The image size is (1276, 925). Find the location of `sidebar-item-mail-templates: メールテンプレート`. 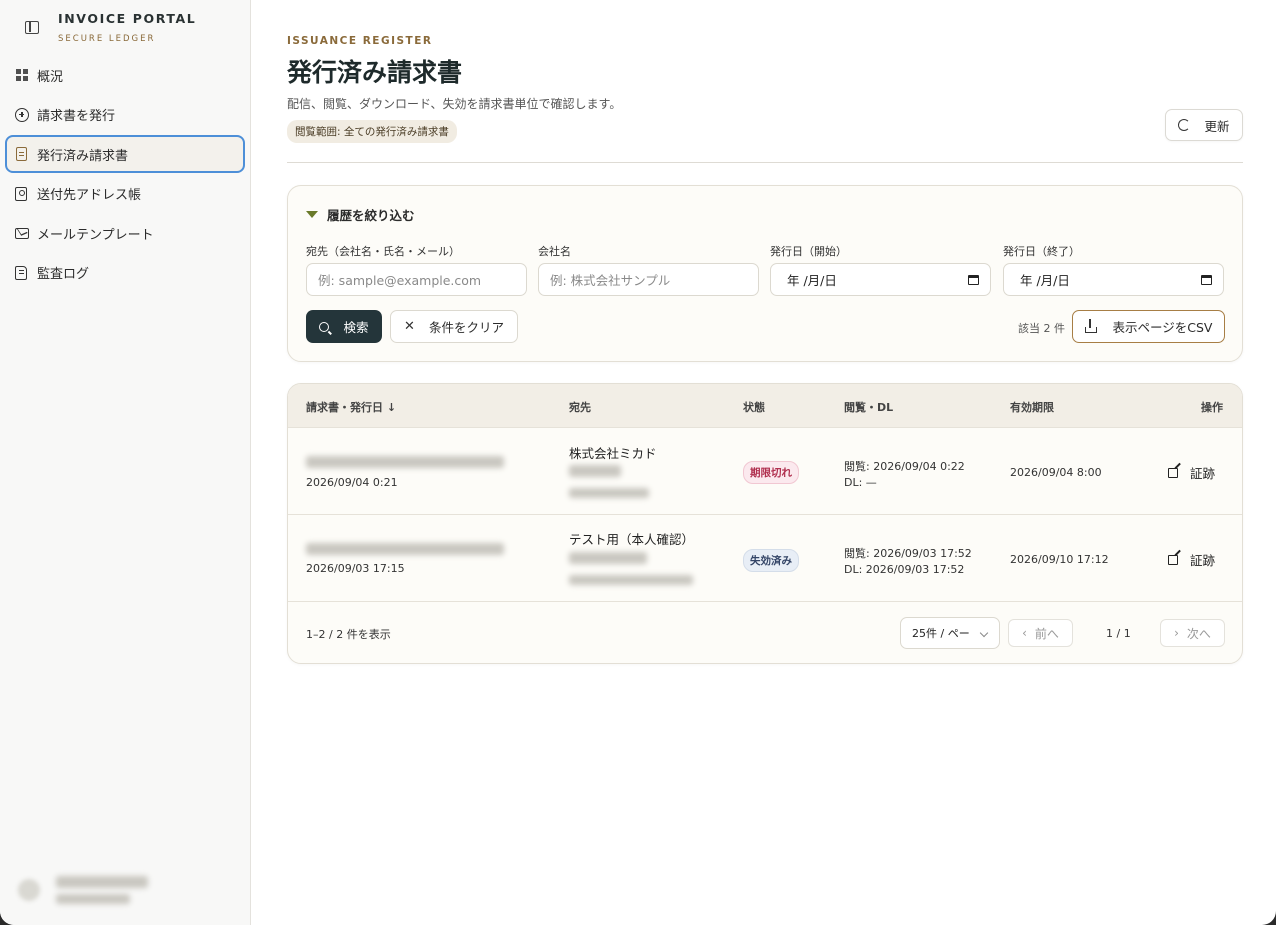

sidebar-item-mail-templates: メールテンプレート is located at coordinates (125, 233).